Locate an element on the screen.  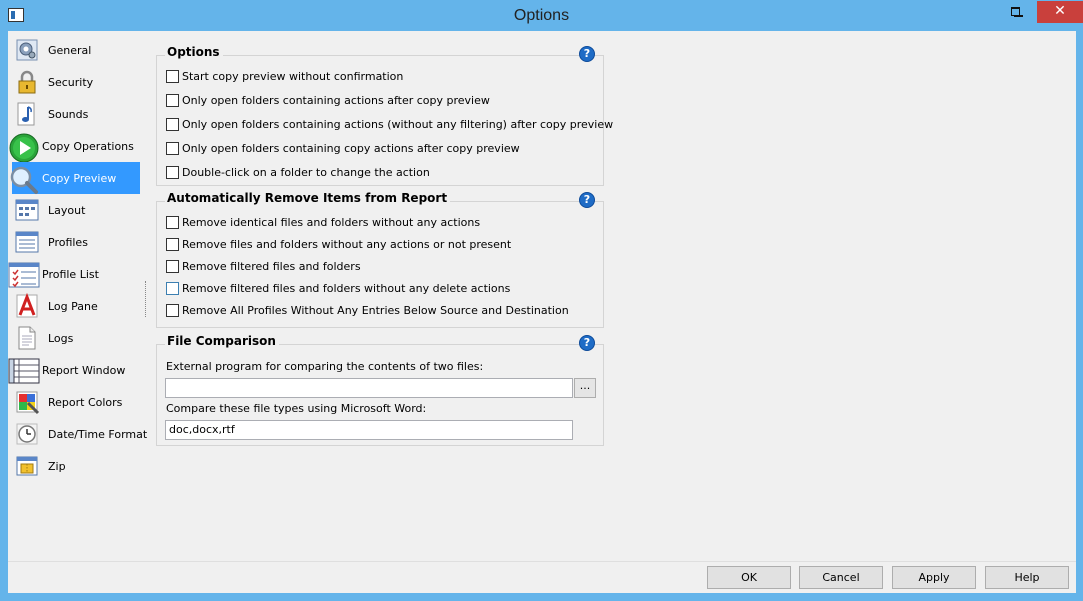
close-icon: ✕ is located at coordinates (1060, 11).